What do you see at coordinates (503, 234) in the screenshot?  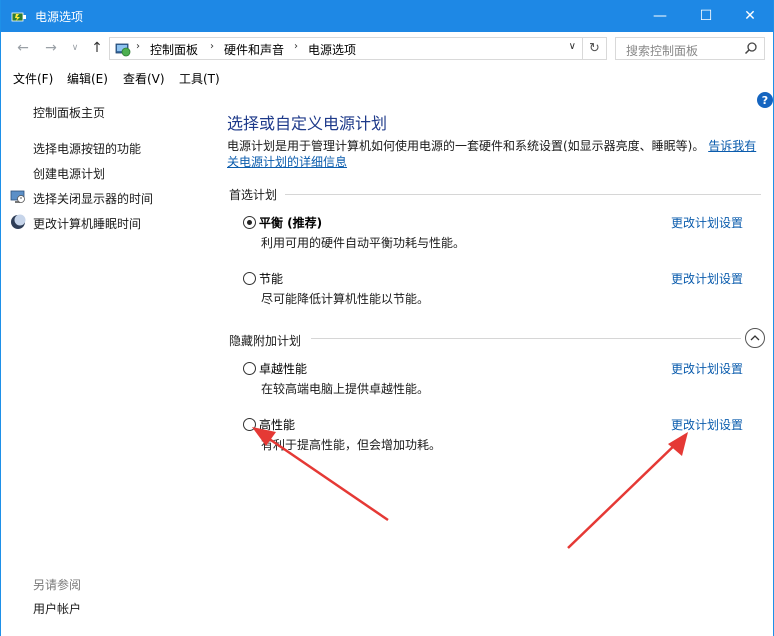 I see `plan-balanced: 平衡 (推荐) 利用可用的硬件自动平衡功耗与性能。 更改计划设置` at bounding box center [503, 234].